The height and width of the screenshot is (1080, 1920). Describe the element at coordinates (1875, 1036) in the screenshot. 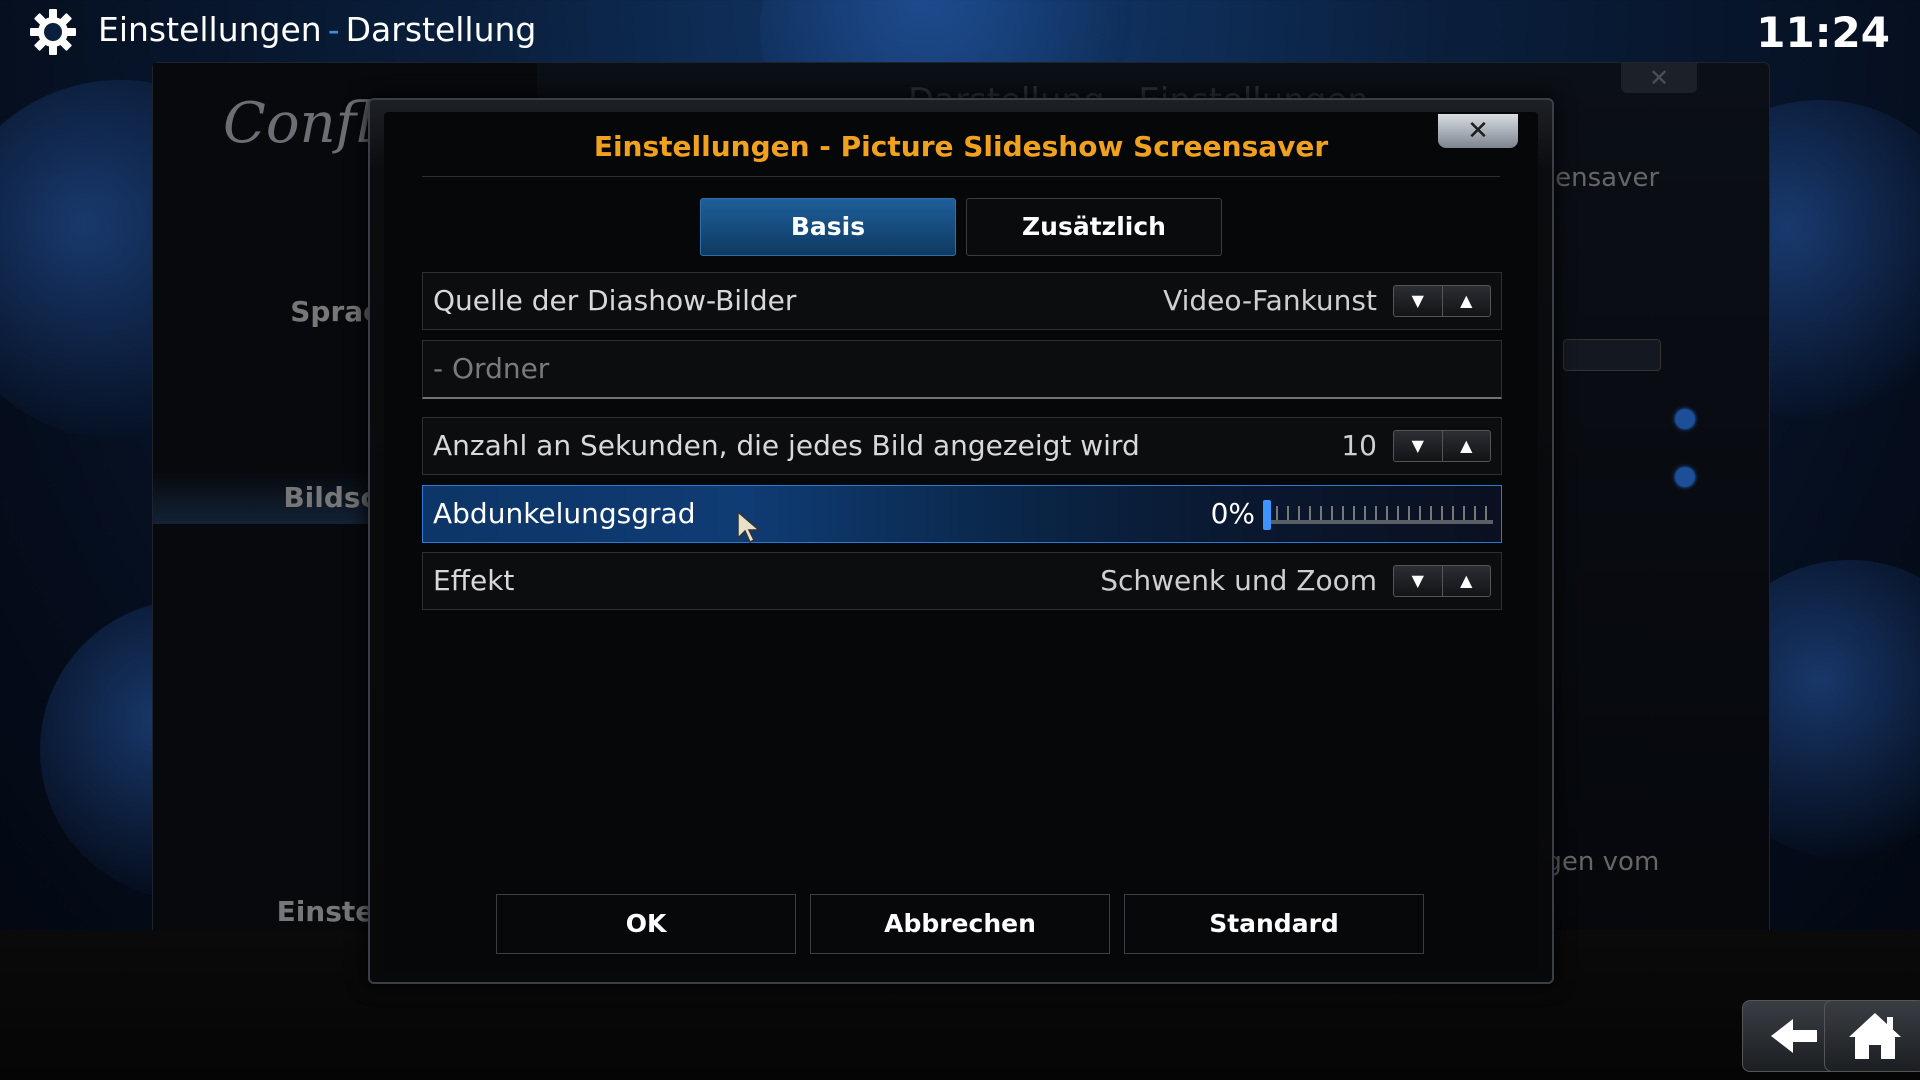

I see `home-icon` at that location.